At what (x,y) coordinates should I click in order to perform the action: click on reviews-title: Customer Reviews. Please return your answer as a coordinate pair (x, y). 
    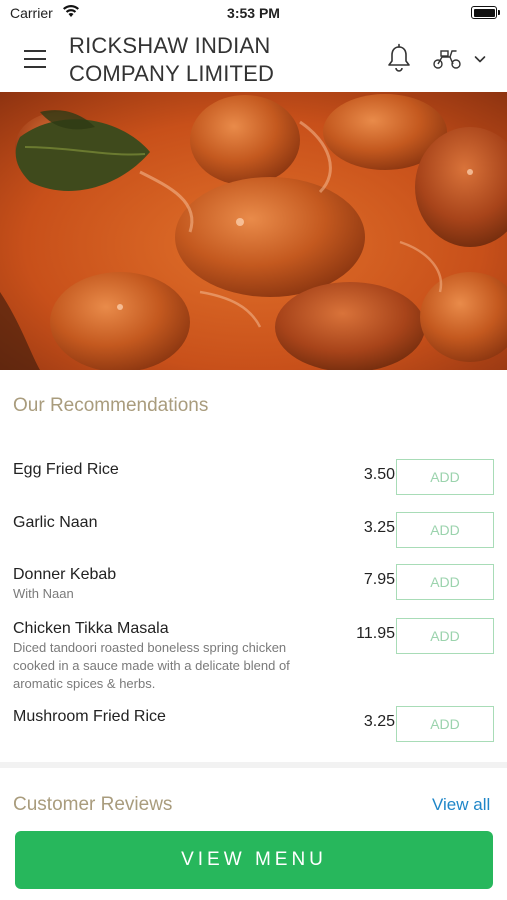
    Looking at the image, I should click on (93, 804).